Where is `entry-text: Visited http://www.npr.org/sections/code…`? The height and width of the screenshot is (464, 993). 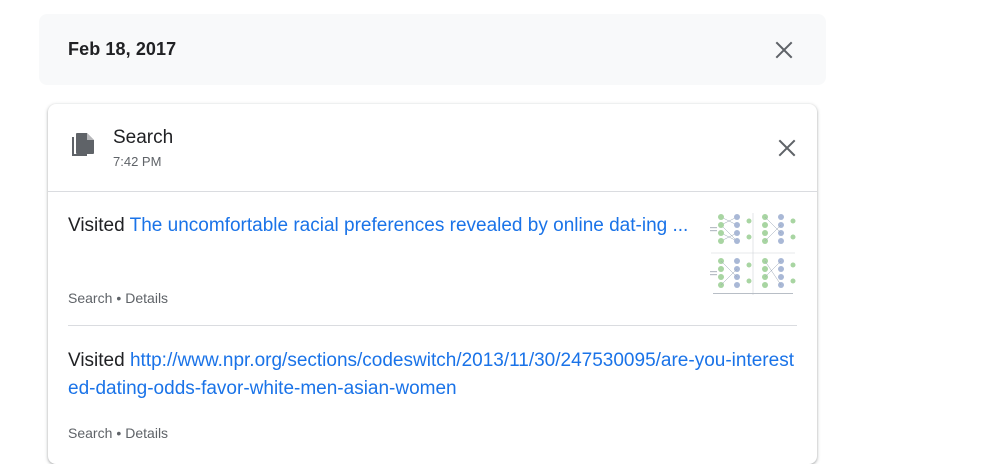 entry-text: Visited http://www.npr.org/sections/code… is located at coordinates (432, 375).